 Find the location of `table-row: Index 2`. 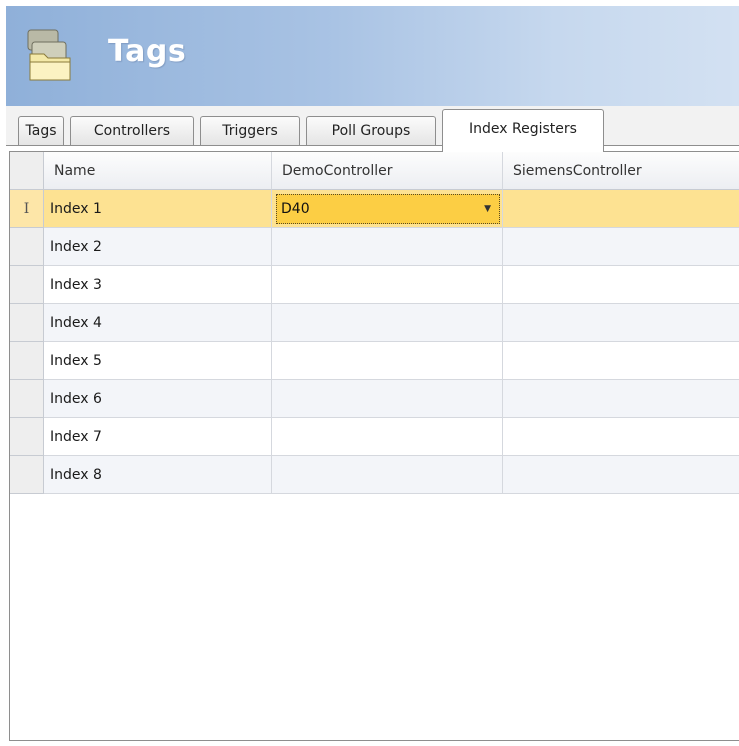

table-row: Index 2 is located at coordinates (374, 247).